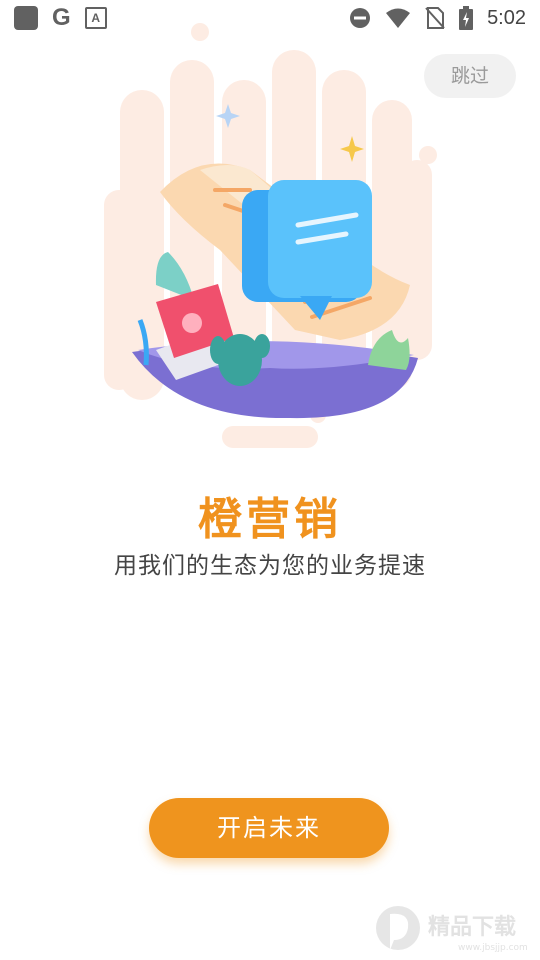 This screenshot has height=960, width=540. What do you see at coordinates (472, 927) in the screenshot?
I see `watermark-text: 精品下载` at bounding box center [472, 927].